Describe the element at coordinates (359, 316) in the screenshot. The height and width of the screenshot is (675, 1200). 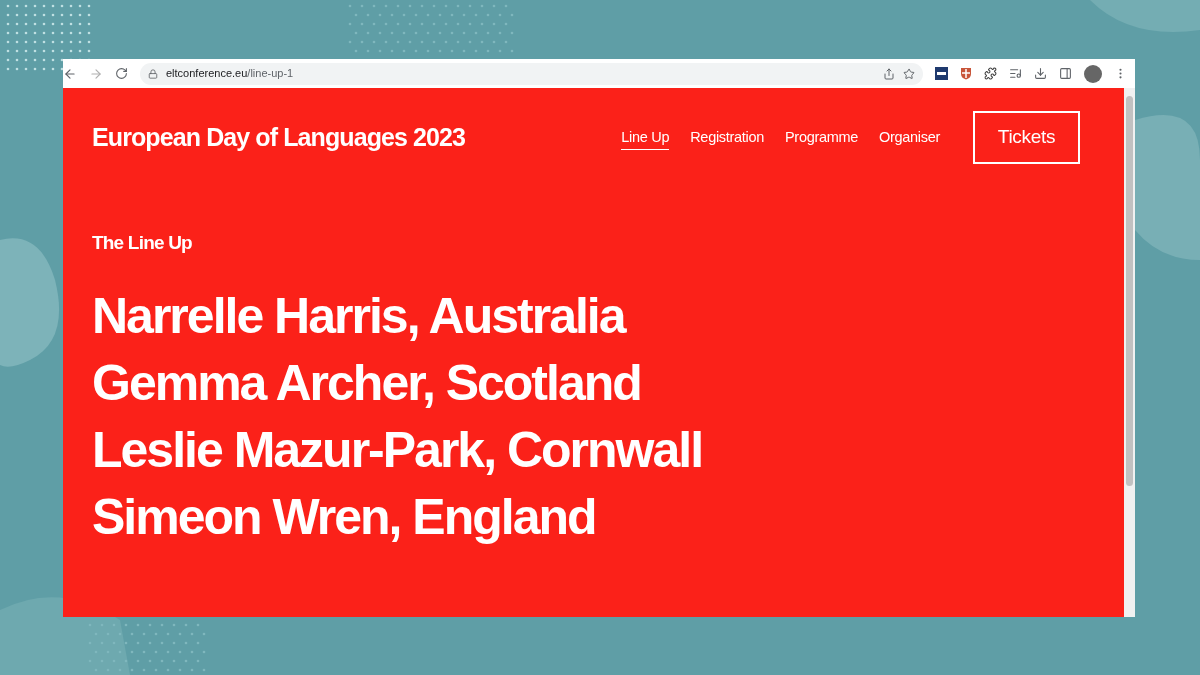
I see `speaker-name: Narrelle Harris, Australia` at that location.